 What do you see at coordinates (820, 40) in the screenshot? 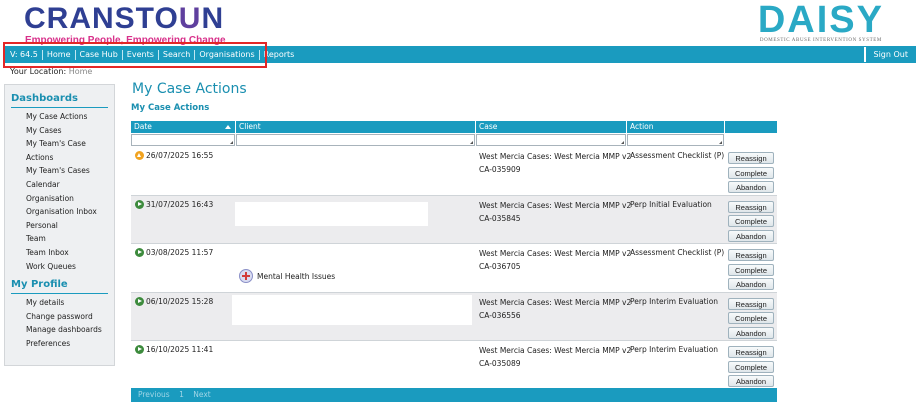
I see `system-subtitle: DOMESTIC ABUSE INTERVENTION SYSTEM` at bounding box center [820, 40].